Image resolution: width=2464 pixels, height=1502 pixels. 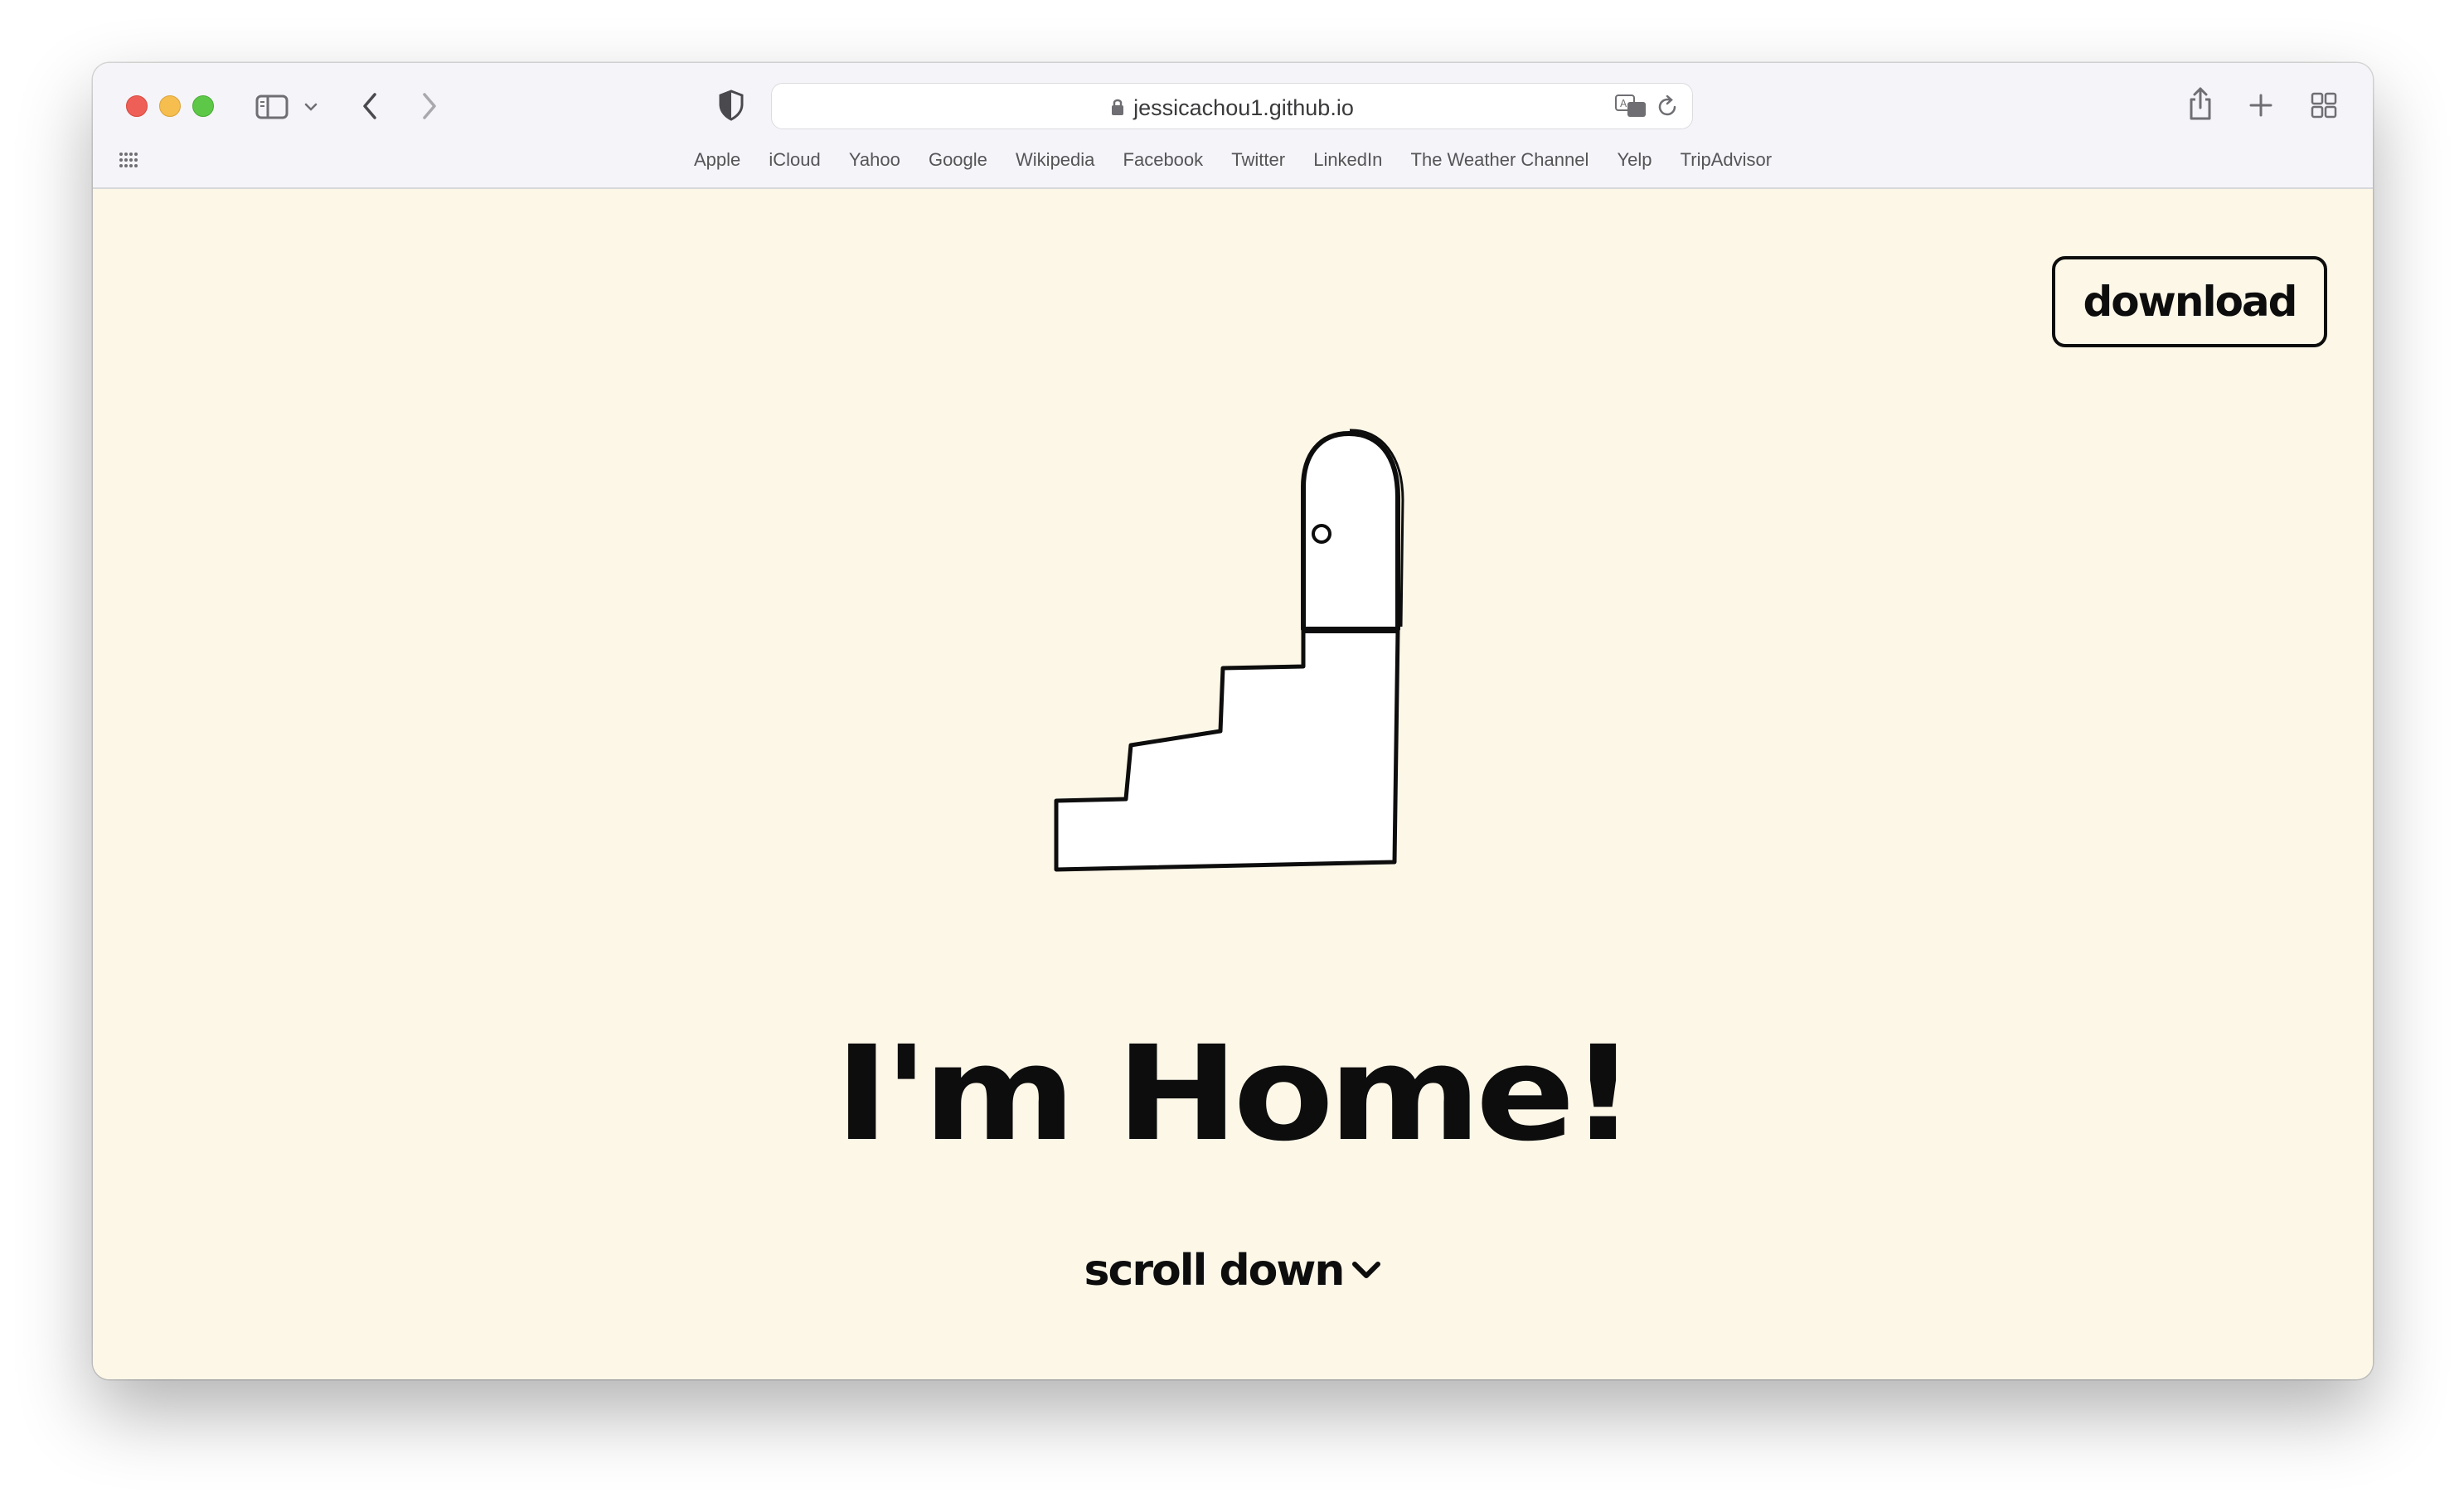 I want to click on url-text: jessicachou1.github.io, so click(x=1244, y=108).